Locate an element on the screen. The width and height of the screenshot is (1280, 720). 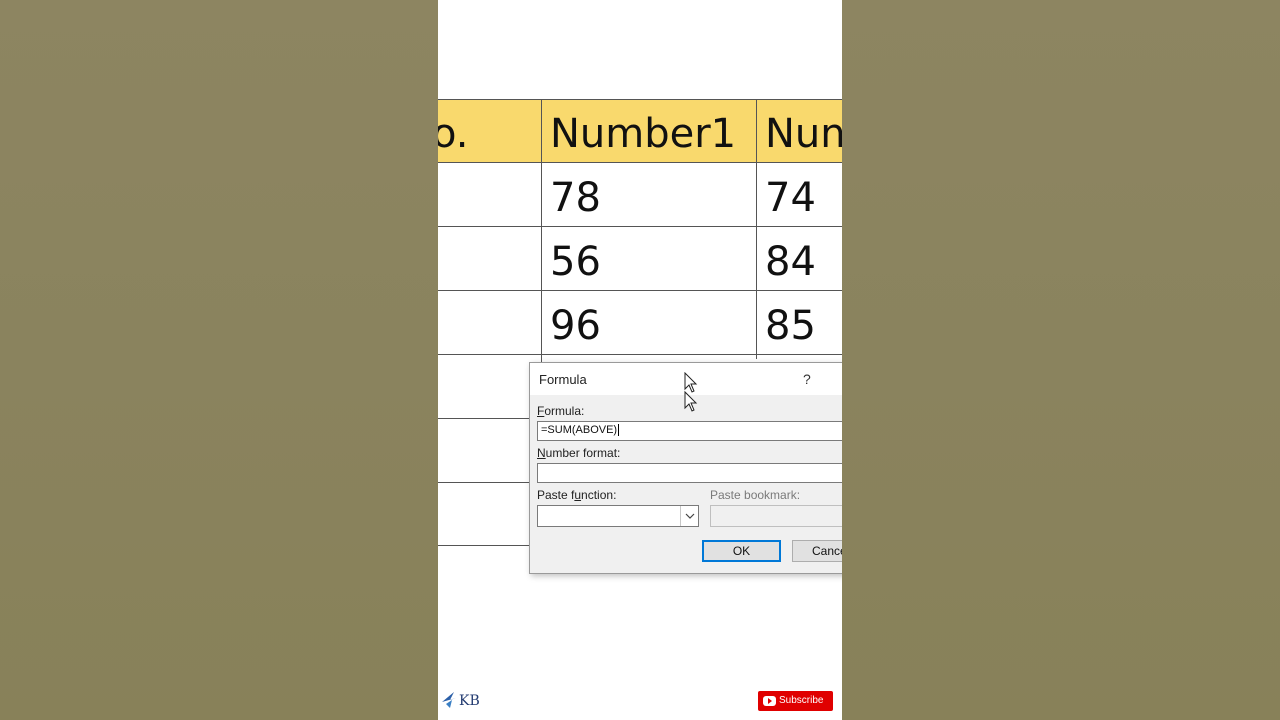
paste-bookmark-label: Paste bookmark: is located at coordinates (755, 495).